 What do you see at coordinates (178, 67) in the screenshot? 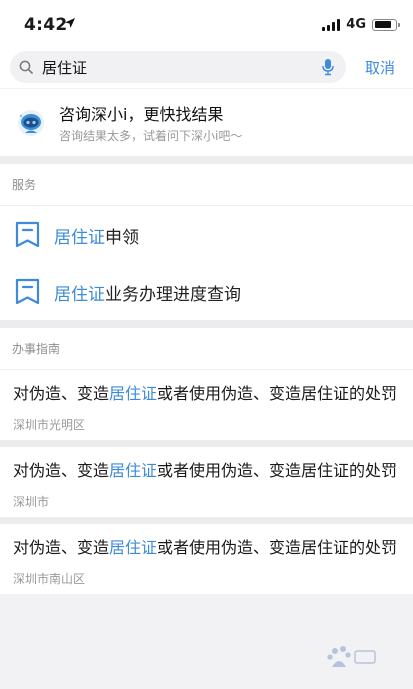
I see `search-input: 居住证` at bounding box center [178, 67].